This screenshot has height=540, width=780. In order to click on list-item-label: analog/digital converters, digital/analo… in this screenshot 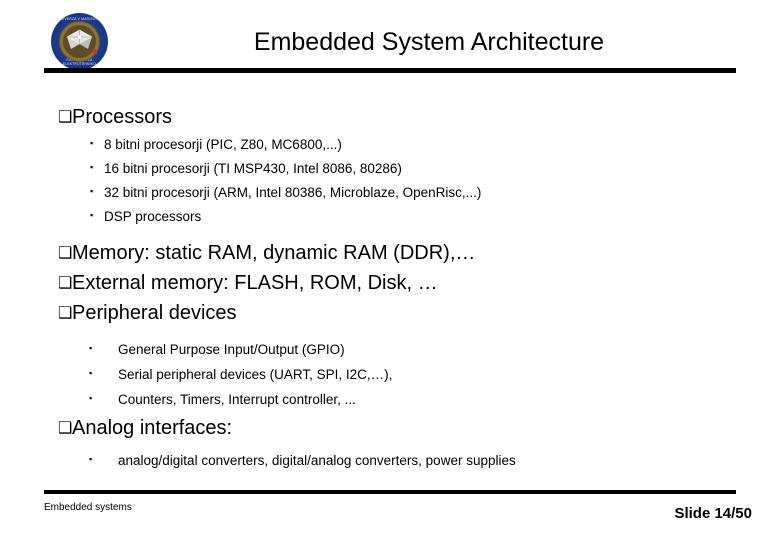, I will do `click(317, 460)`.